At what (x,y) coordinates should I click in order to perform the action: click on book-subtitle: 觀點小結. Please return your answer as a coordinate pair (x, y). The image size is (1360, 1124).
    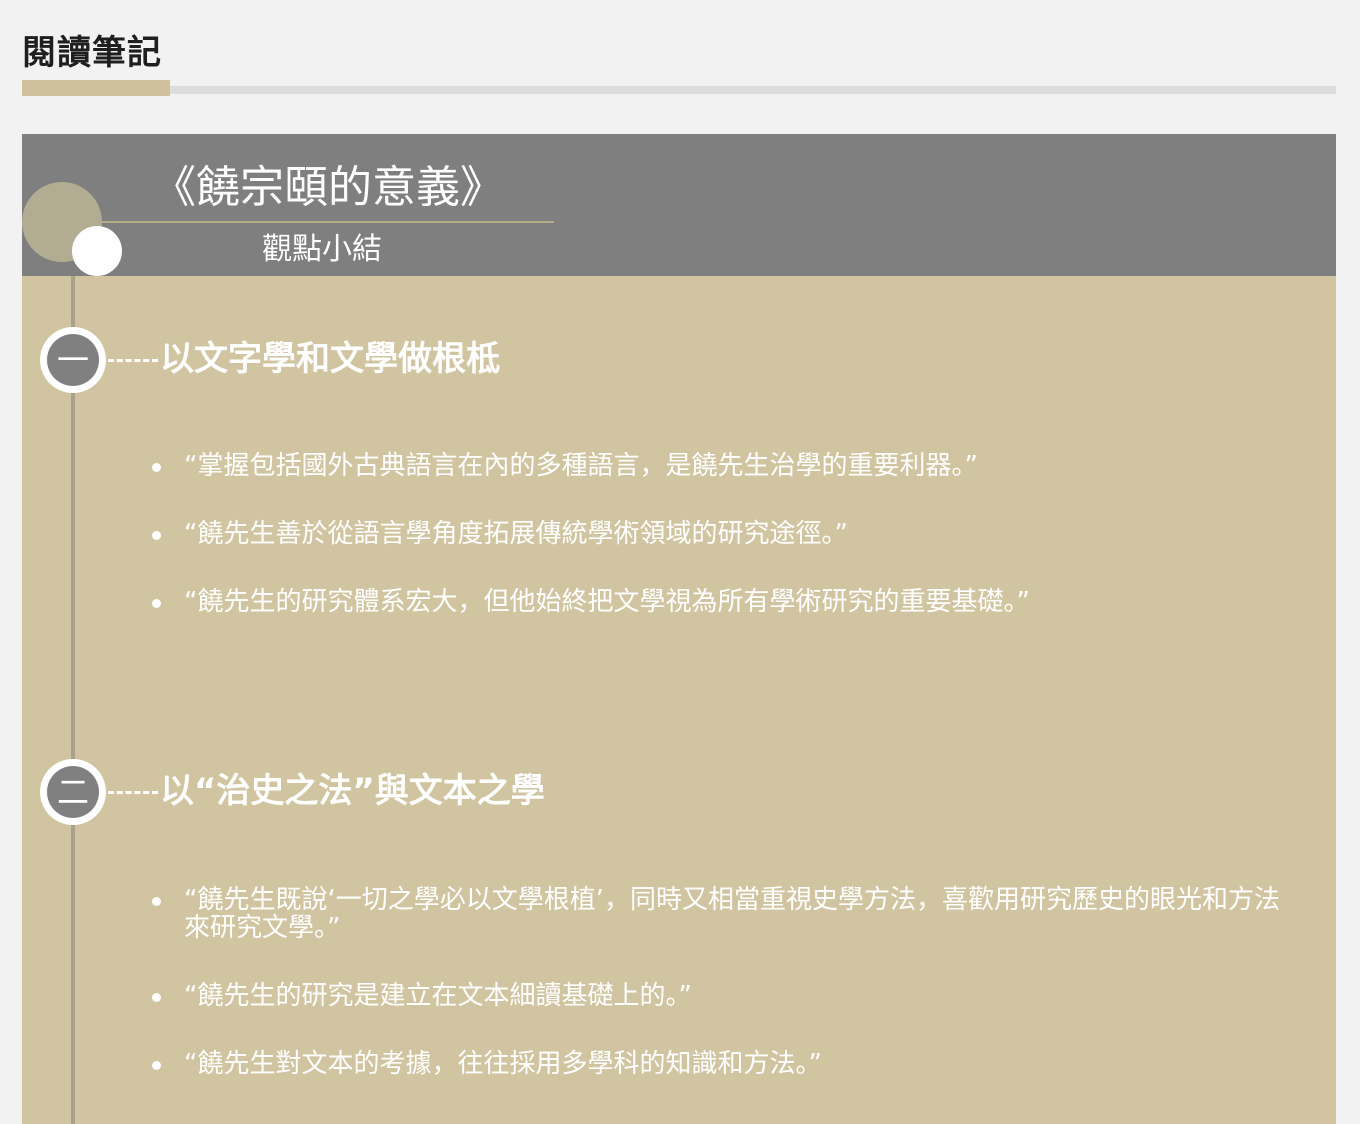
    Looking at the image, I should click on (322, 249).